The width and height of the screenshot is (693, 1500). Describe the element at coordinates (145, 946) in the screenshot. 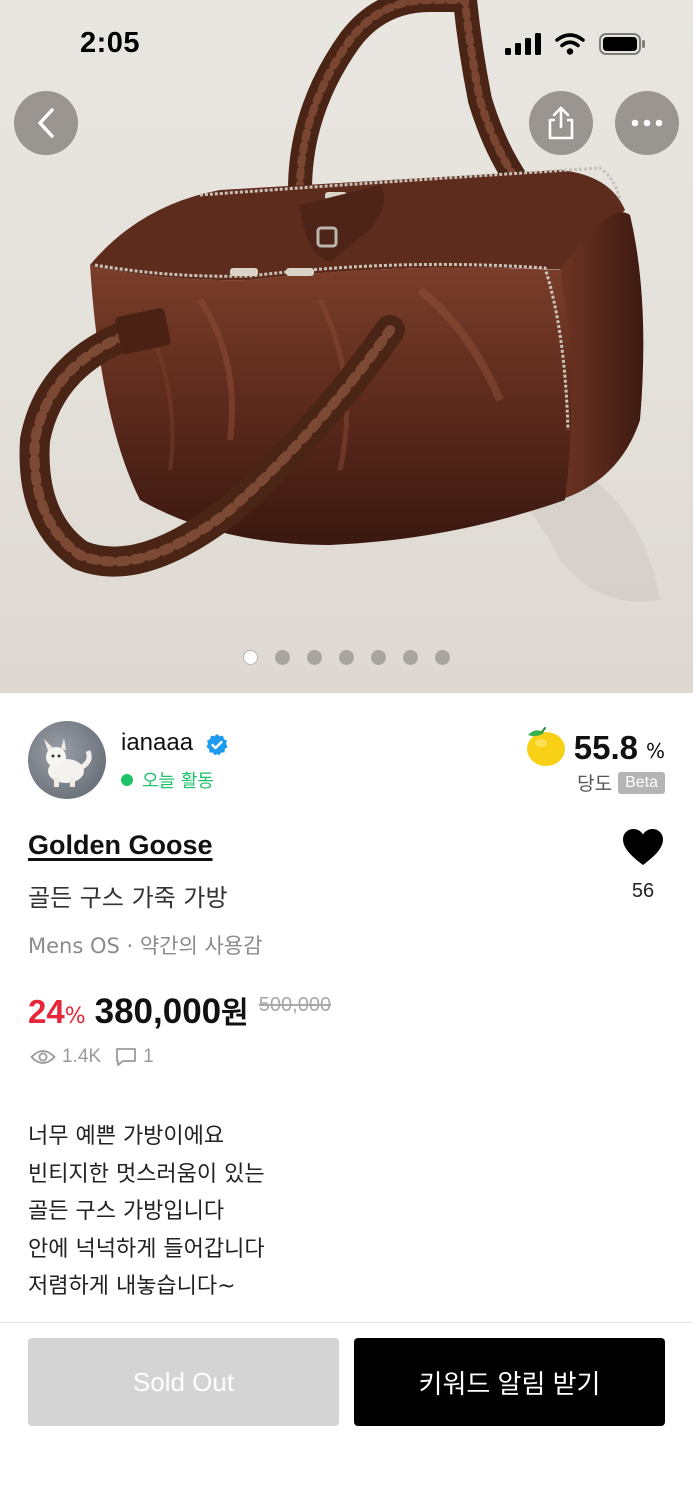

I see `product-meta: Mens OS · 약간의 사용감` at that location.